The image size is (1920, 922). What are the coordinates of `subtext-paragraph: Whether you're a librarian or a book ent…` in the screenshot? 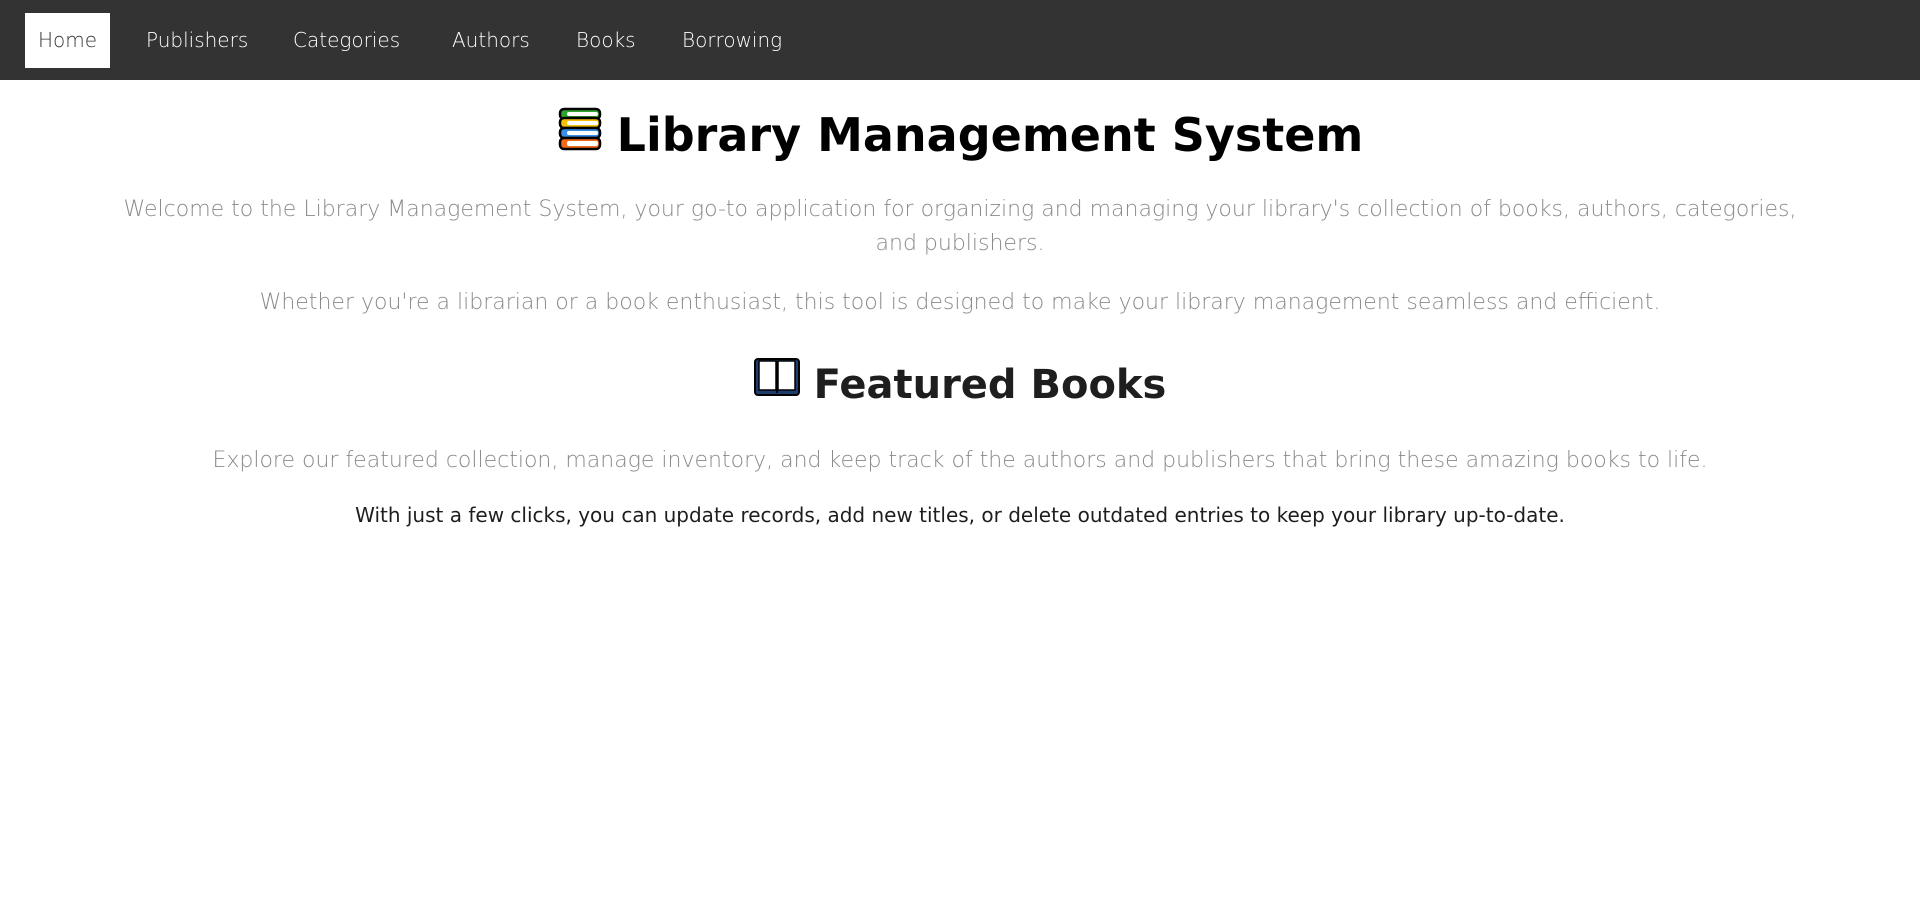 It's located at (960, 302).